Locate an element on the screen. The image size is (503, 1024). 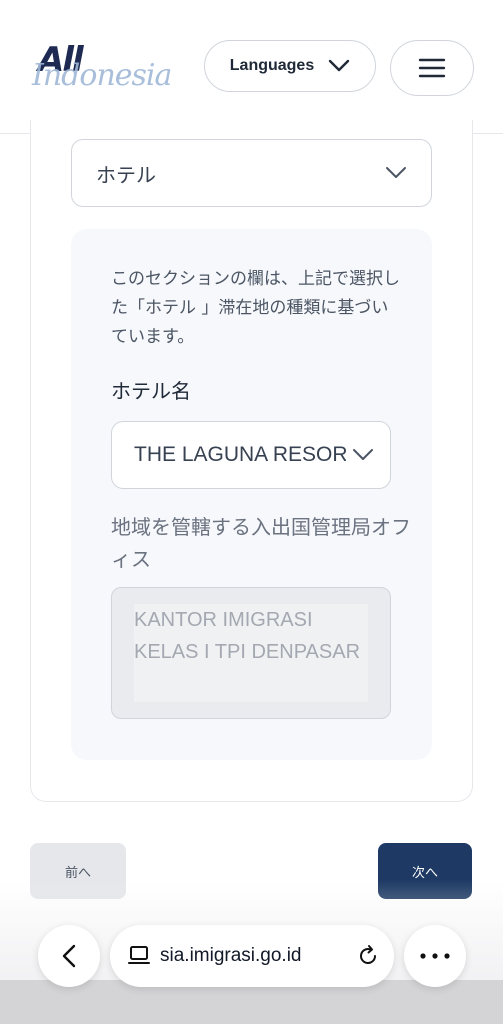
chevron-left-icon is located at coordinates (69, 956).